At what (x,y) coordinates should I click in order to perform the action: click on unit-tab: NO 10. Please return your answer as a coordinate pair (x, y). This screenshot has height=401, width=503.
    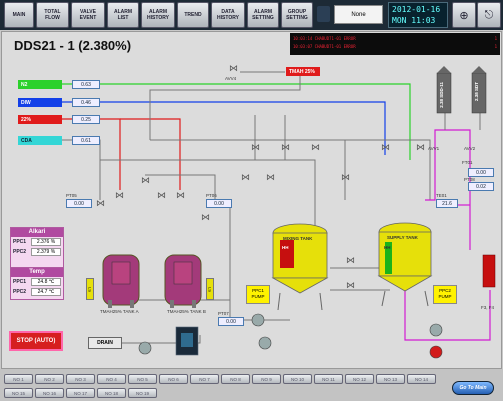
    Looking at the image, I should click on (297, 379).